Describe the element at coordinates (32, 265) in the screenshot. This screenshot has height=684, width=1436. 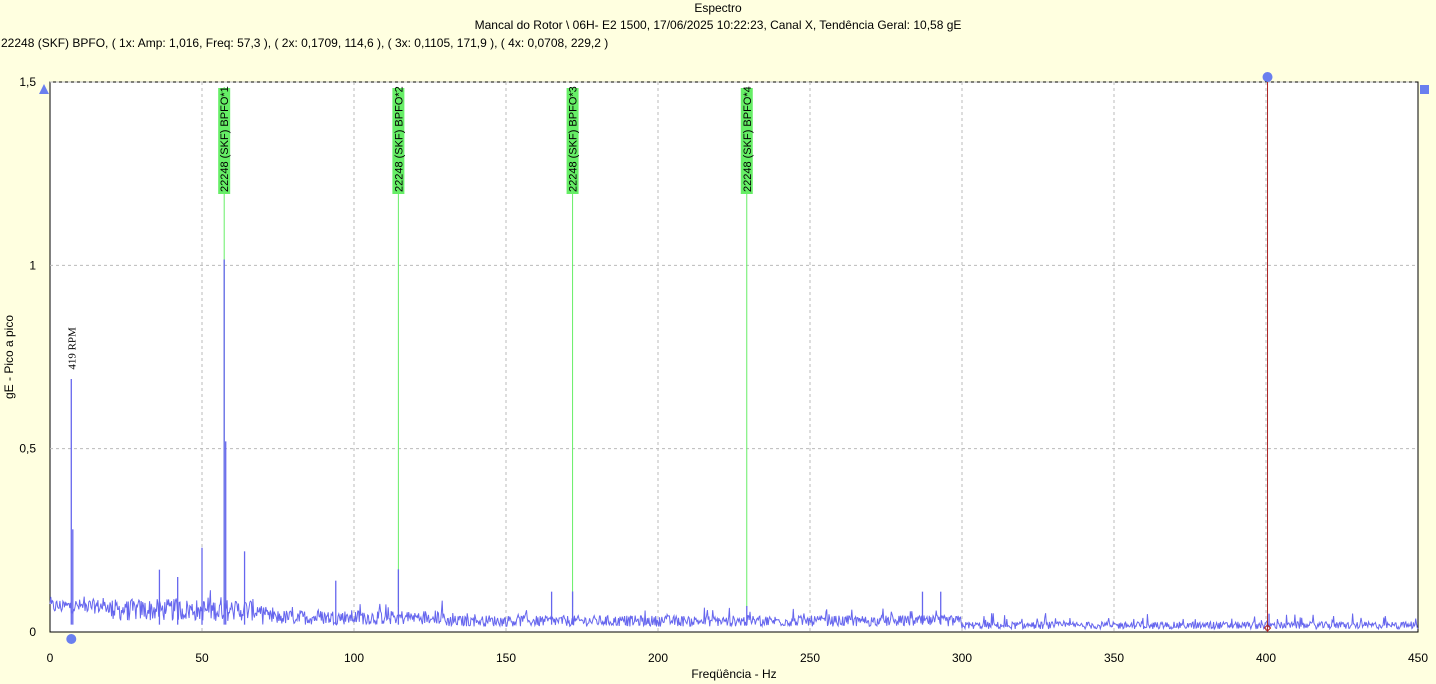
I see `y-tick-label: 1` at that location.